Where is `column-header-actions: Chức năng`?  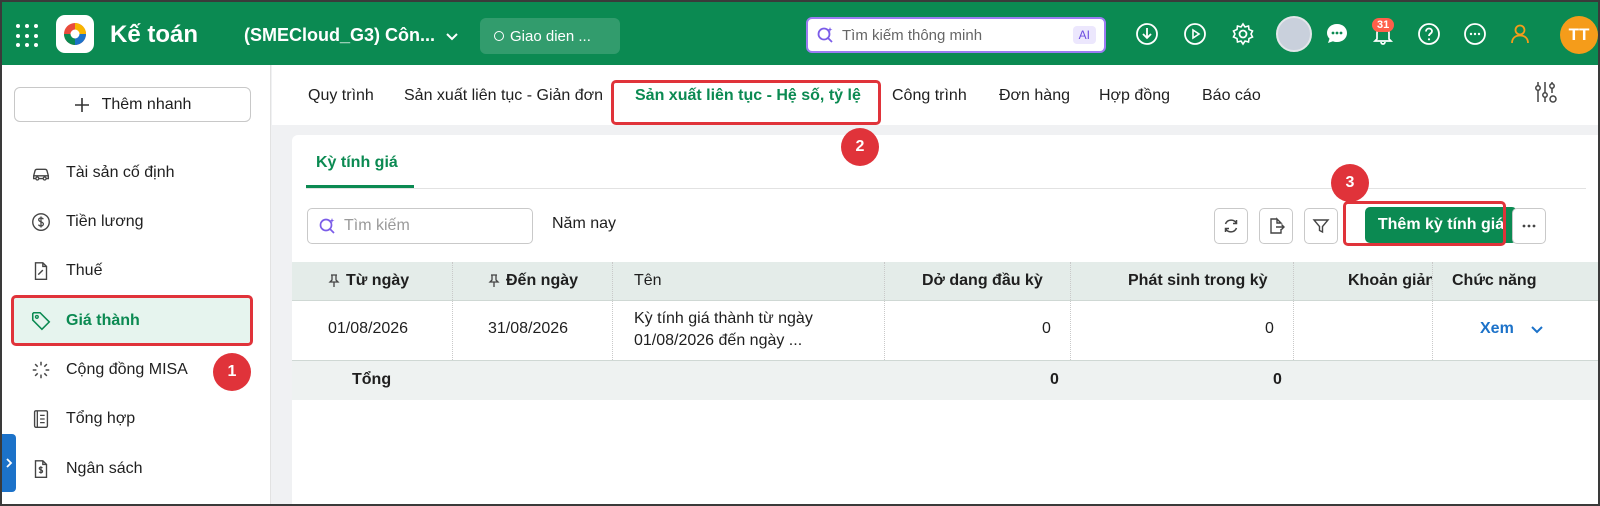
column-header-actions: Chức năng is located at coordinates (1494, 280).